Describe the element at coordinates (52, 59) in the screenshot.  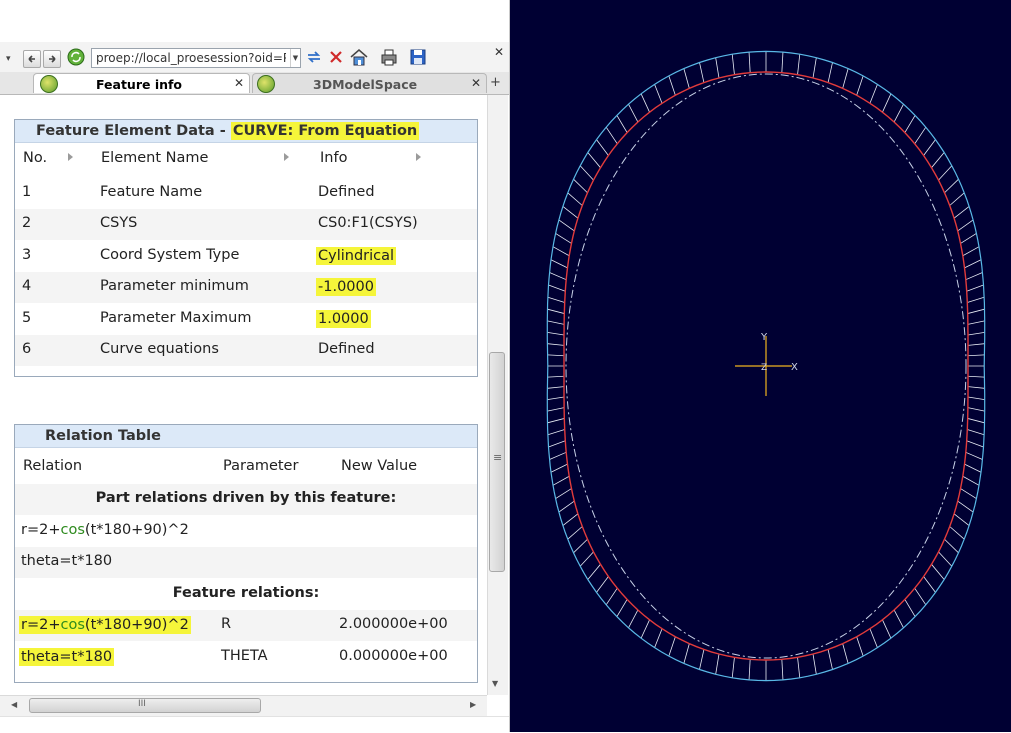
I see `forward-button` at that location.